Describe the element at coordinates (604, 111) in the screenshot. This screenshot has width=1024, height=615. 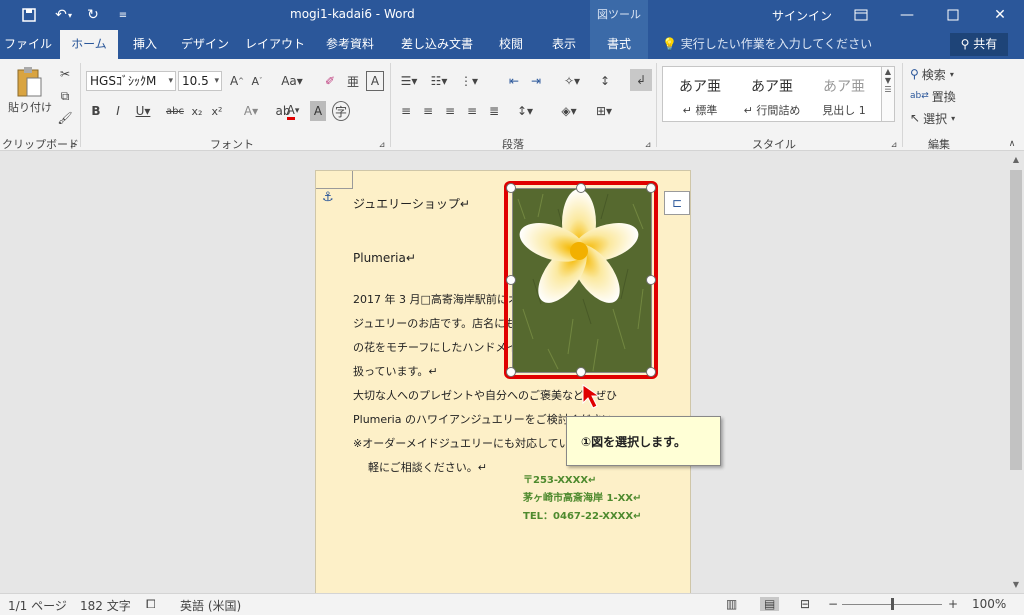
I see `borders-icon: ⊞▾` at that location.